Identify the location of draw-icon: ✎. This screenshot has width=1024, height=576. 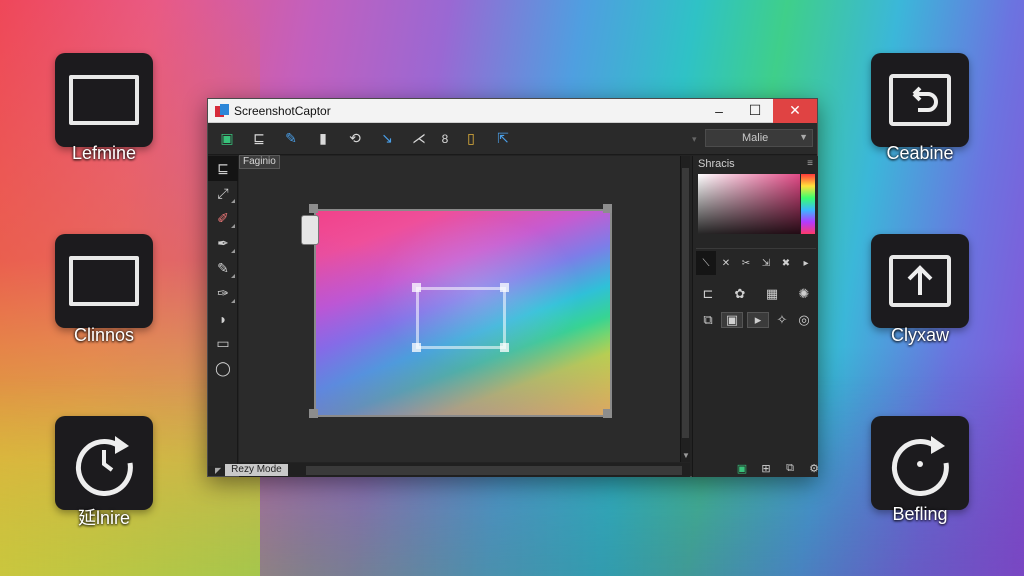
(291, 139).